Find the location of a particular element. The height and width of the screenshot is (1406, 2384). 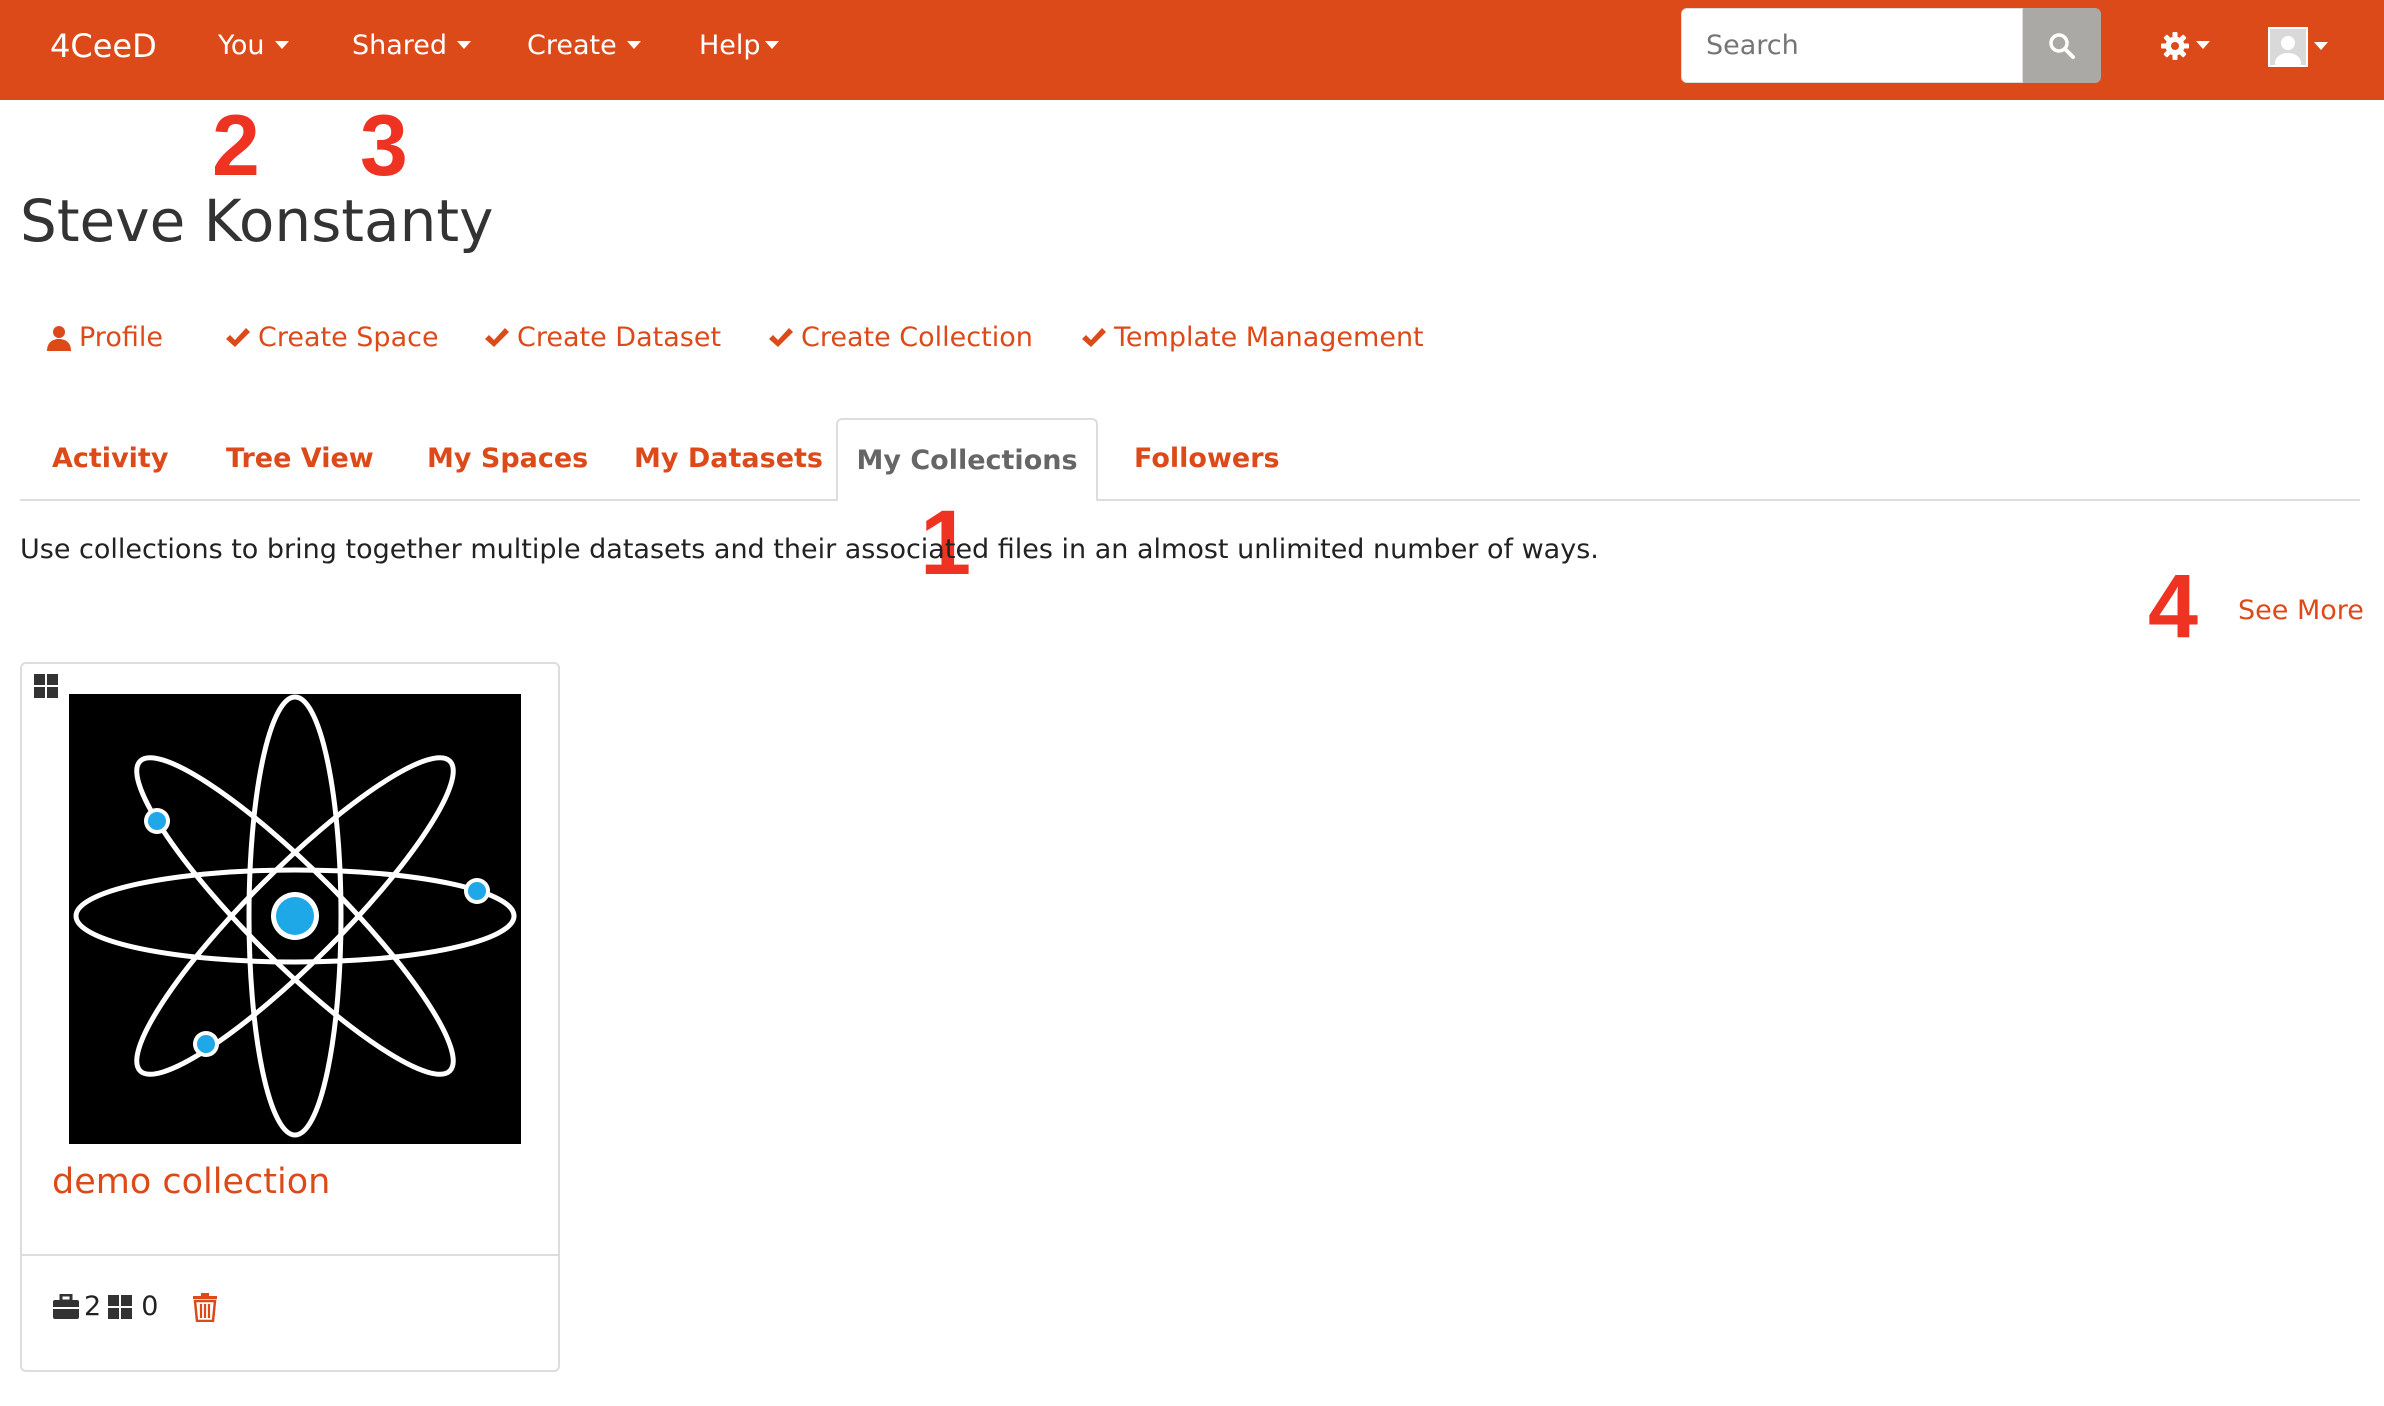

page-title: Steve Konstanty is located at coordinates (257, 221).